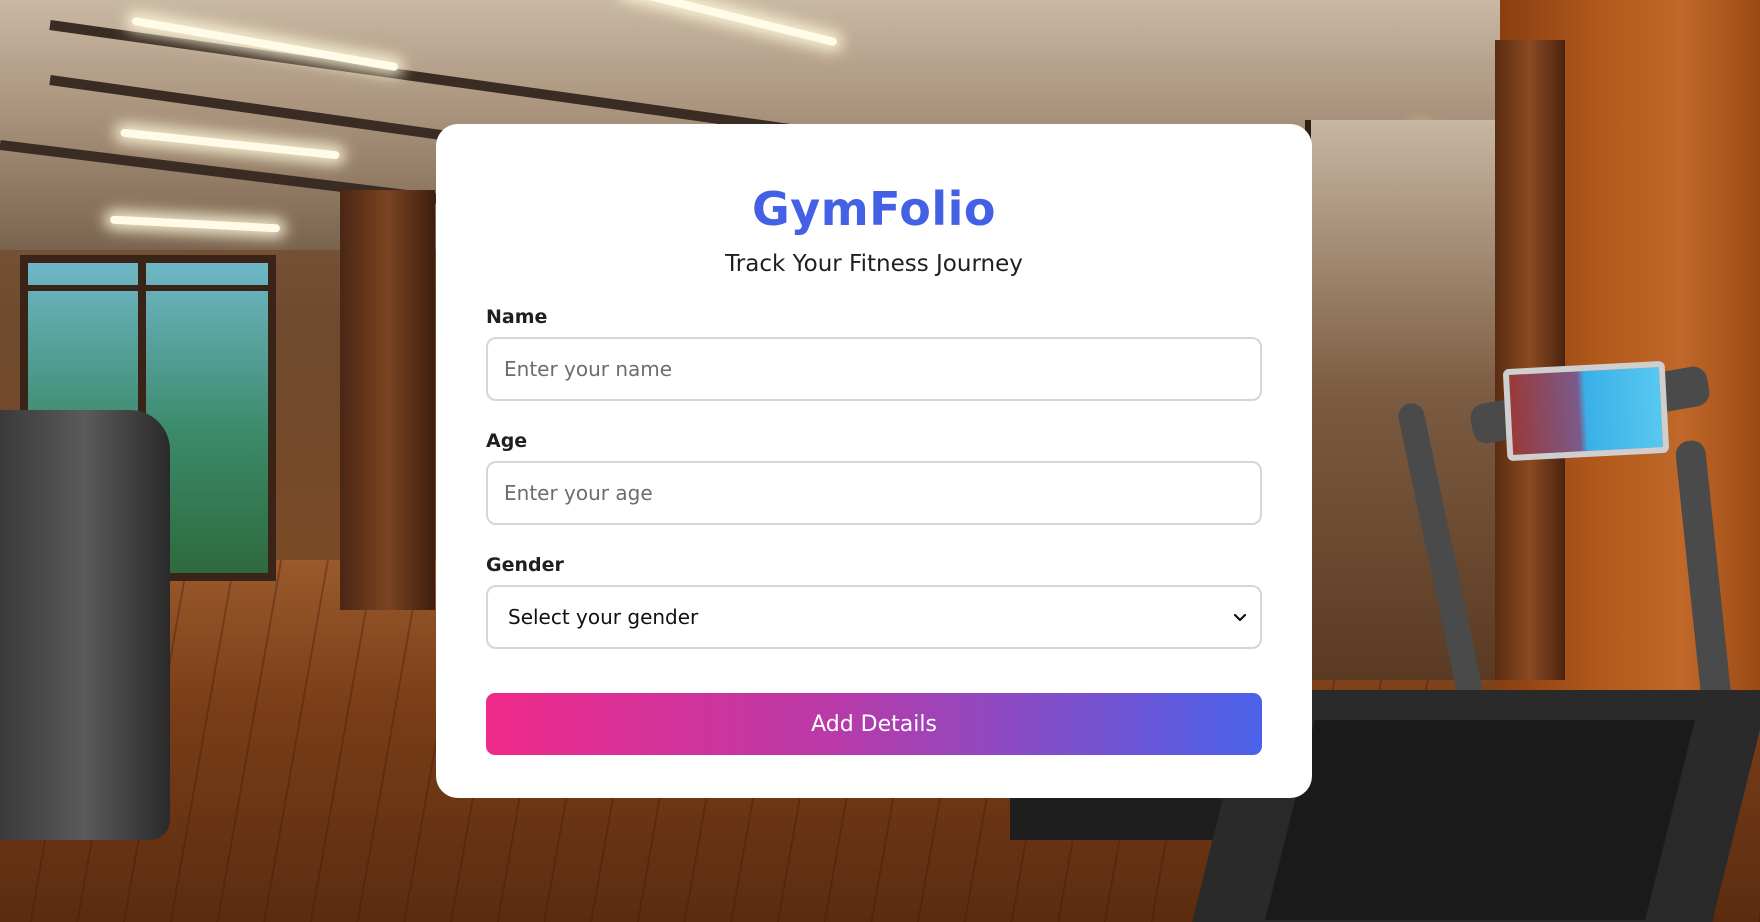  I want to click on age-input, so click(874, 493).